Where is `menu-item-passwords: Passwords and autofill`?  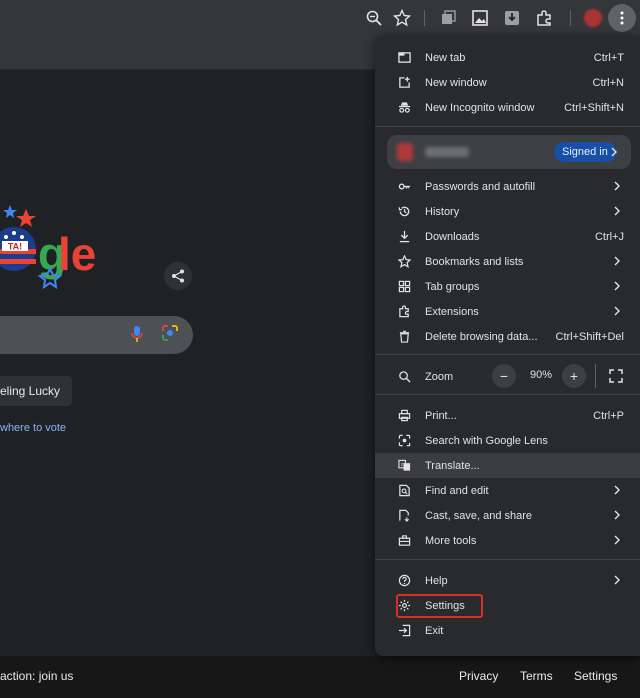 menu-item-passwords: Passwords and autofill is located at coordinates (507, 186).